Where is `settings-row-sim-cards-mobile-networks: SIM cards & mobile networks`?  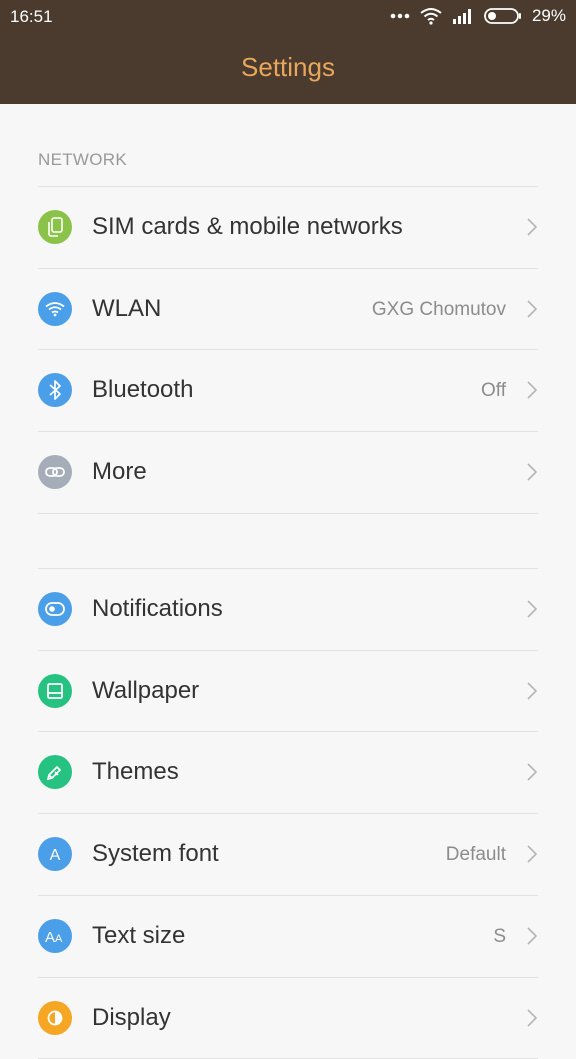 settings-row-sim-cards-mobile-networks: SIM cards & mobile networks is located at coordinates (288, 226).